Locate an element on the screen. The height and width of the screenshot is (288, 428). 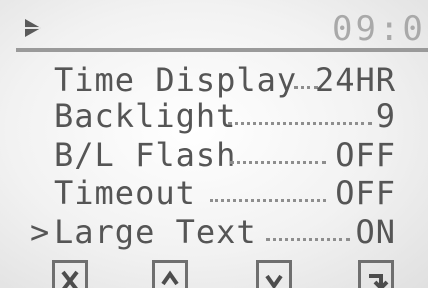
up-arrow-icon is located at coordinates (170, 278).